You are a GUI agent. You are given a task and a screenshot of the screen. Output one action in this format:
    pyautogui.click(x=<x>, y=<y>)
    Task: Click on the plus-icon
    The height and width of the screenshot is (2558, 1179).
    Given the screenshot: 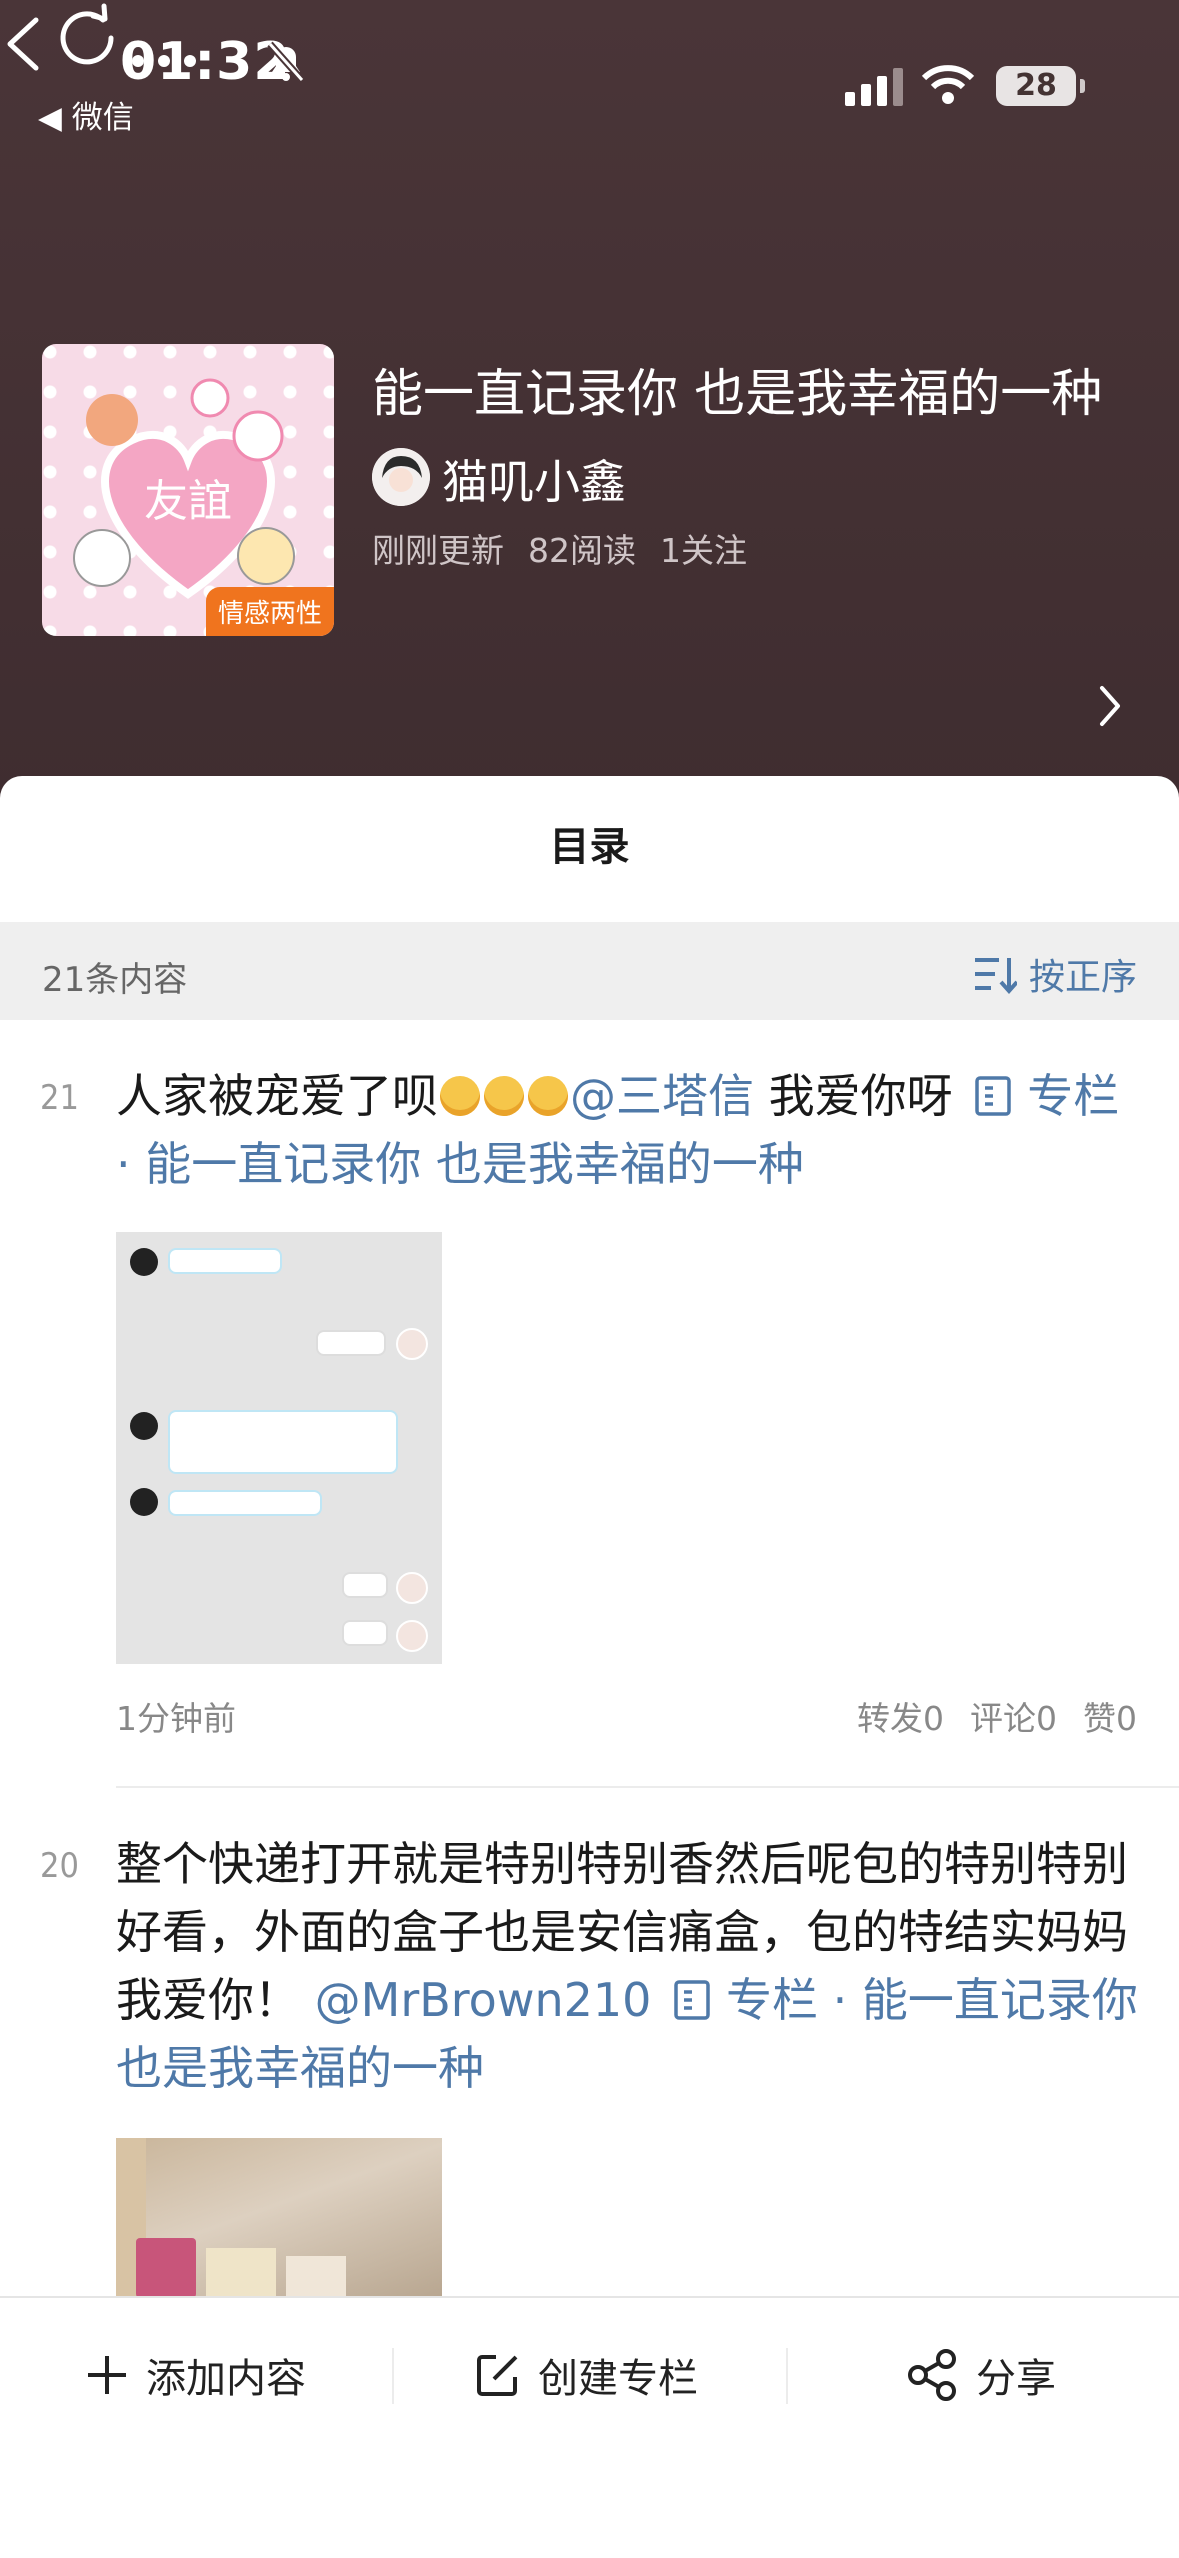 What is the action you would take?
    pyautogui.click(x=107, y=2375)
    